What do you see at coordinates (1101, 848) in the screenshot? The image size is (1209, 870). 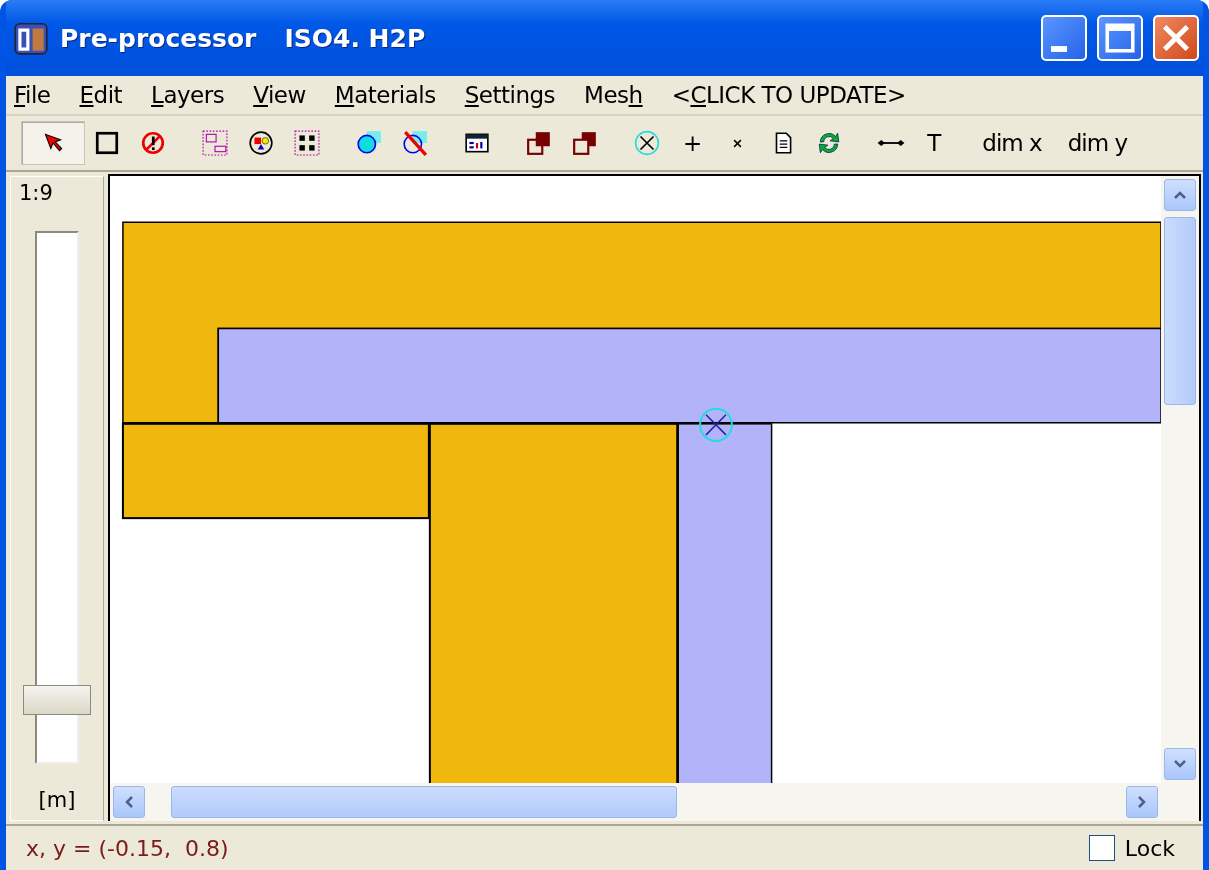 I see `lock-checkbox` at bounding box center [1101, 848].